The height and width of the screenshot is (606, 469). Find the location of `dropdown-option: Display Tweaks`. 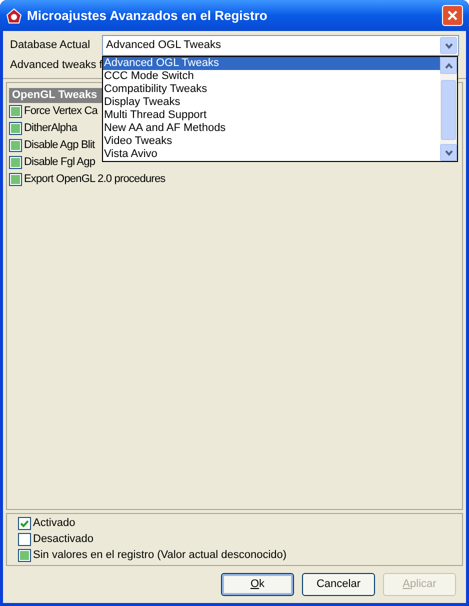

dropdown-option: Display Tweaks is located at coordinates (271, 102).